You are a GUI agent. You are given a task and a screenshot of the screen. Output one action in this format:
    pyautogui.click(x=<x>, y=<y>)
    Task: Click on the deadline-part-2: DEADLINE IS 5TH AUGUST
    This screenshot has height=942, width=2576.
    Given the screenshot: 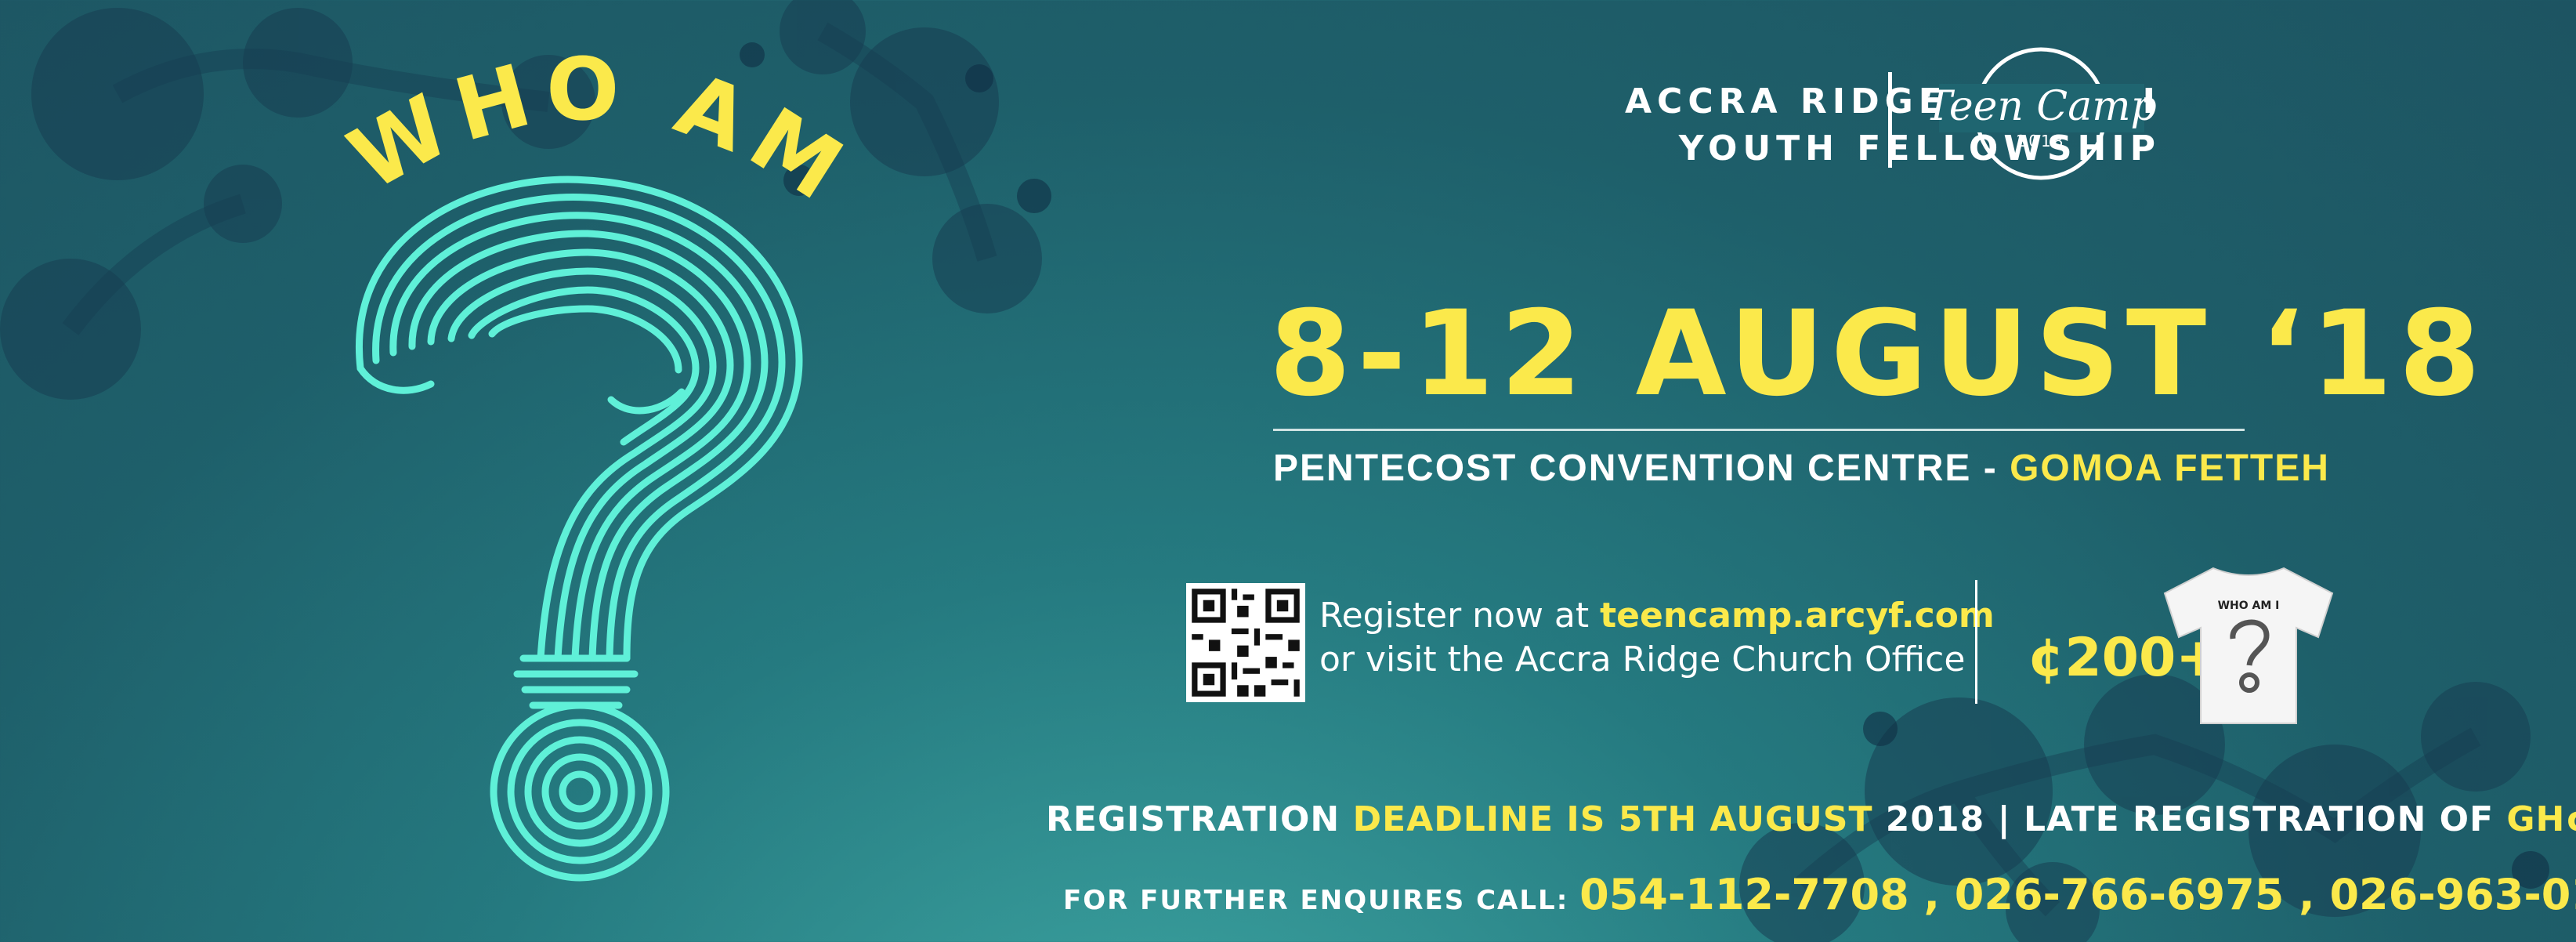 What is the action you would take?
    pyautogui.click(x=1613, y=819)
    